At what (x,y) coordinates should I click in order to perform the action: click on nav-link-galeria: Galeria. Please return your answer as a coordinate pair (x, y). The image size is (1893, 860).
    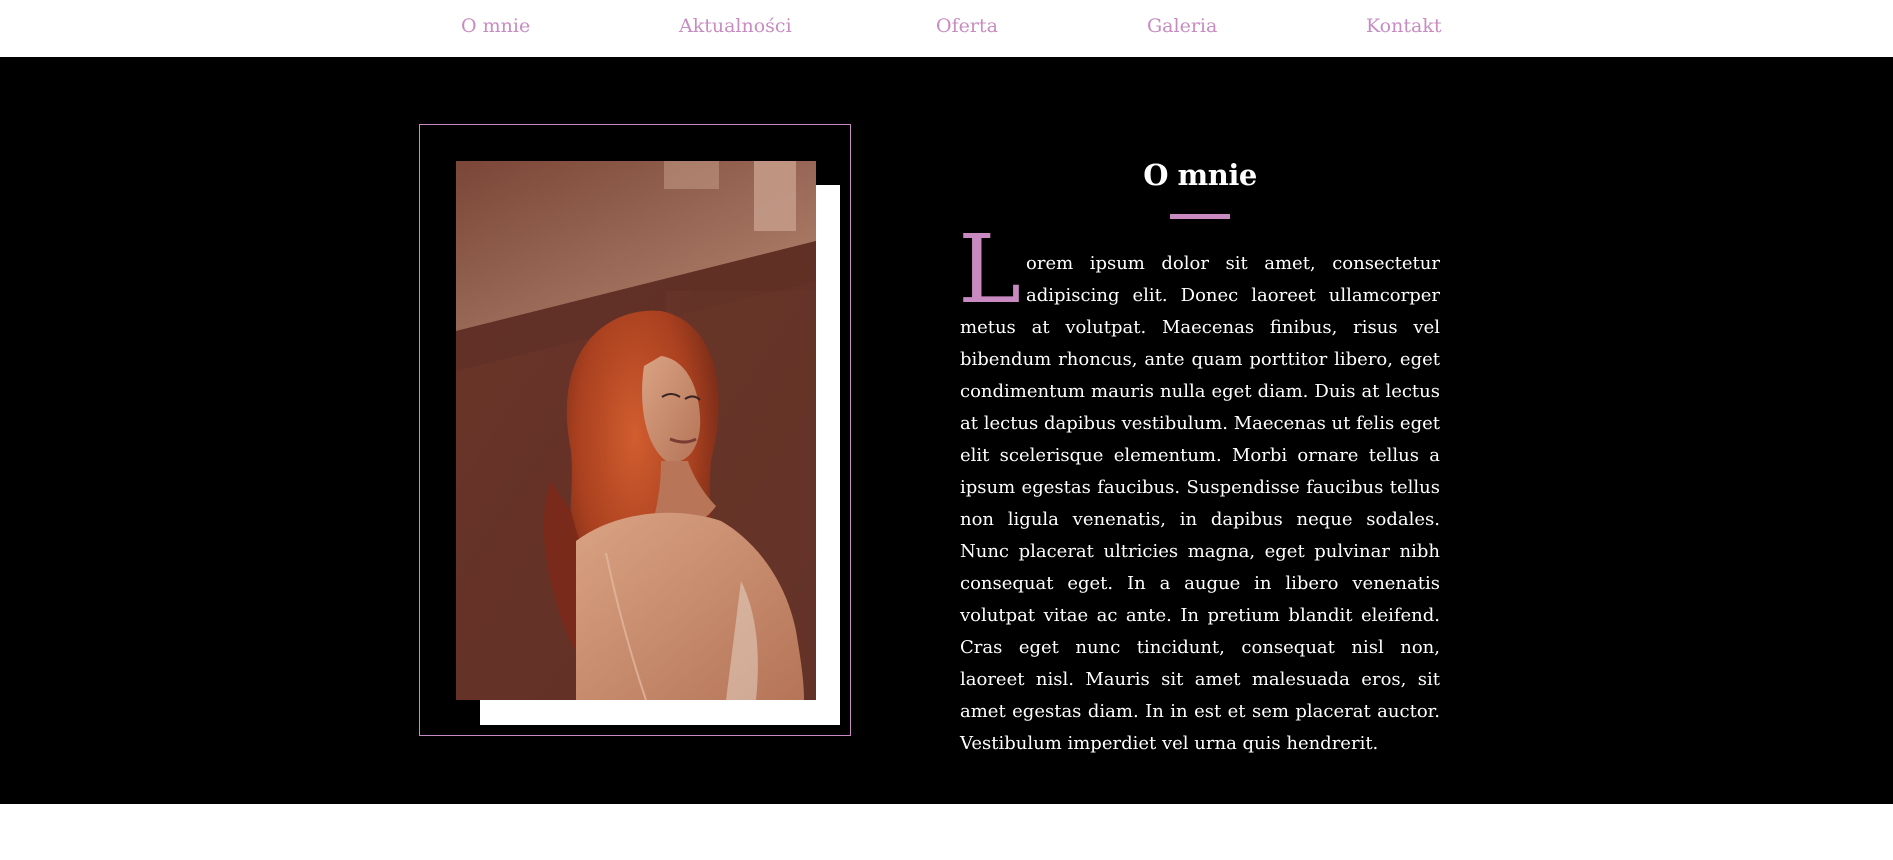
    Looking at the image, I should click on (1182, 26).